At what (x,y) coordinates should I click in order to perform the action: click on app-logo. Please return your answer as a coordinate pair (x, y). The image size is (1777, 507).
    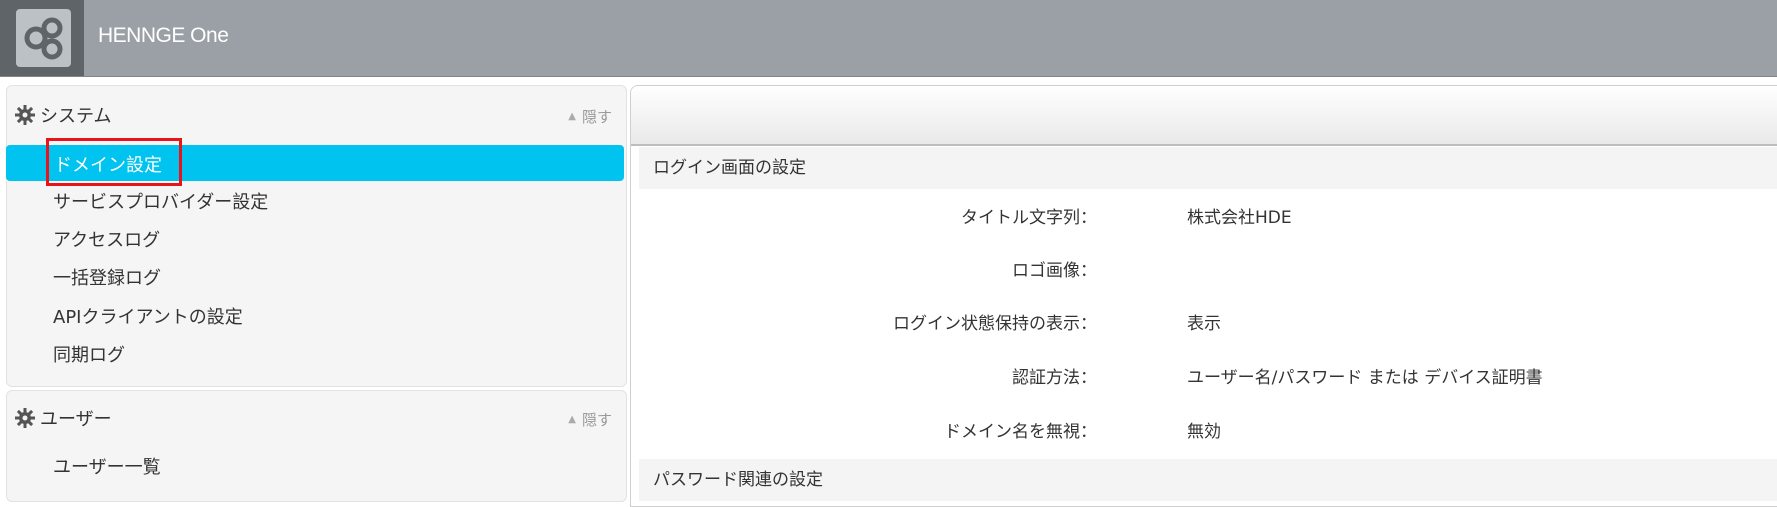
    Looking at the image, I should click on (42, 38).